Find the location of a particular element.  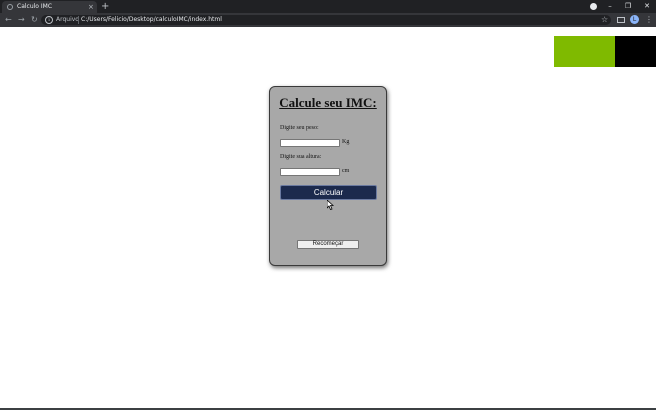

info-icon: i is located at coordinates (49, 20).